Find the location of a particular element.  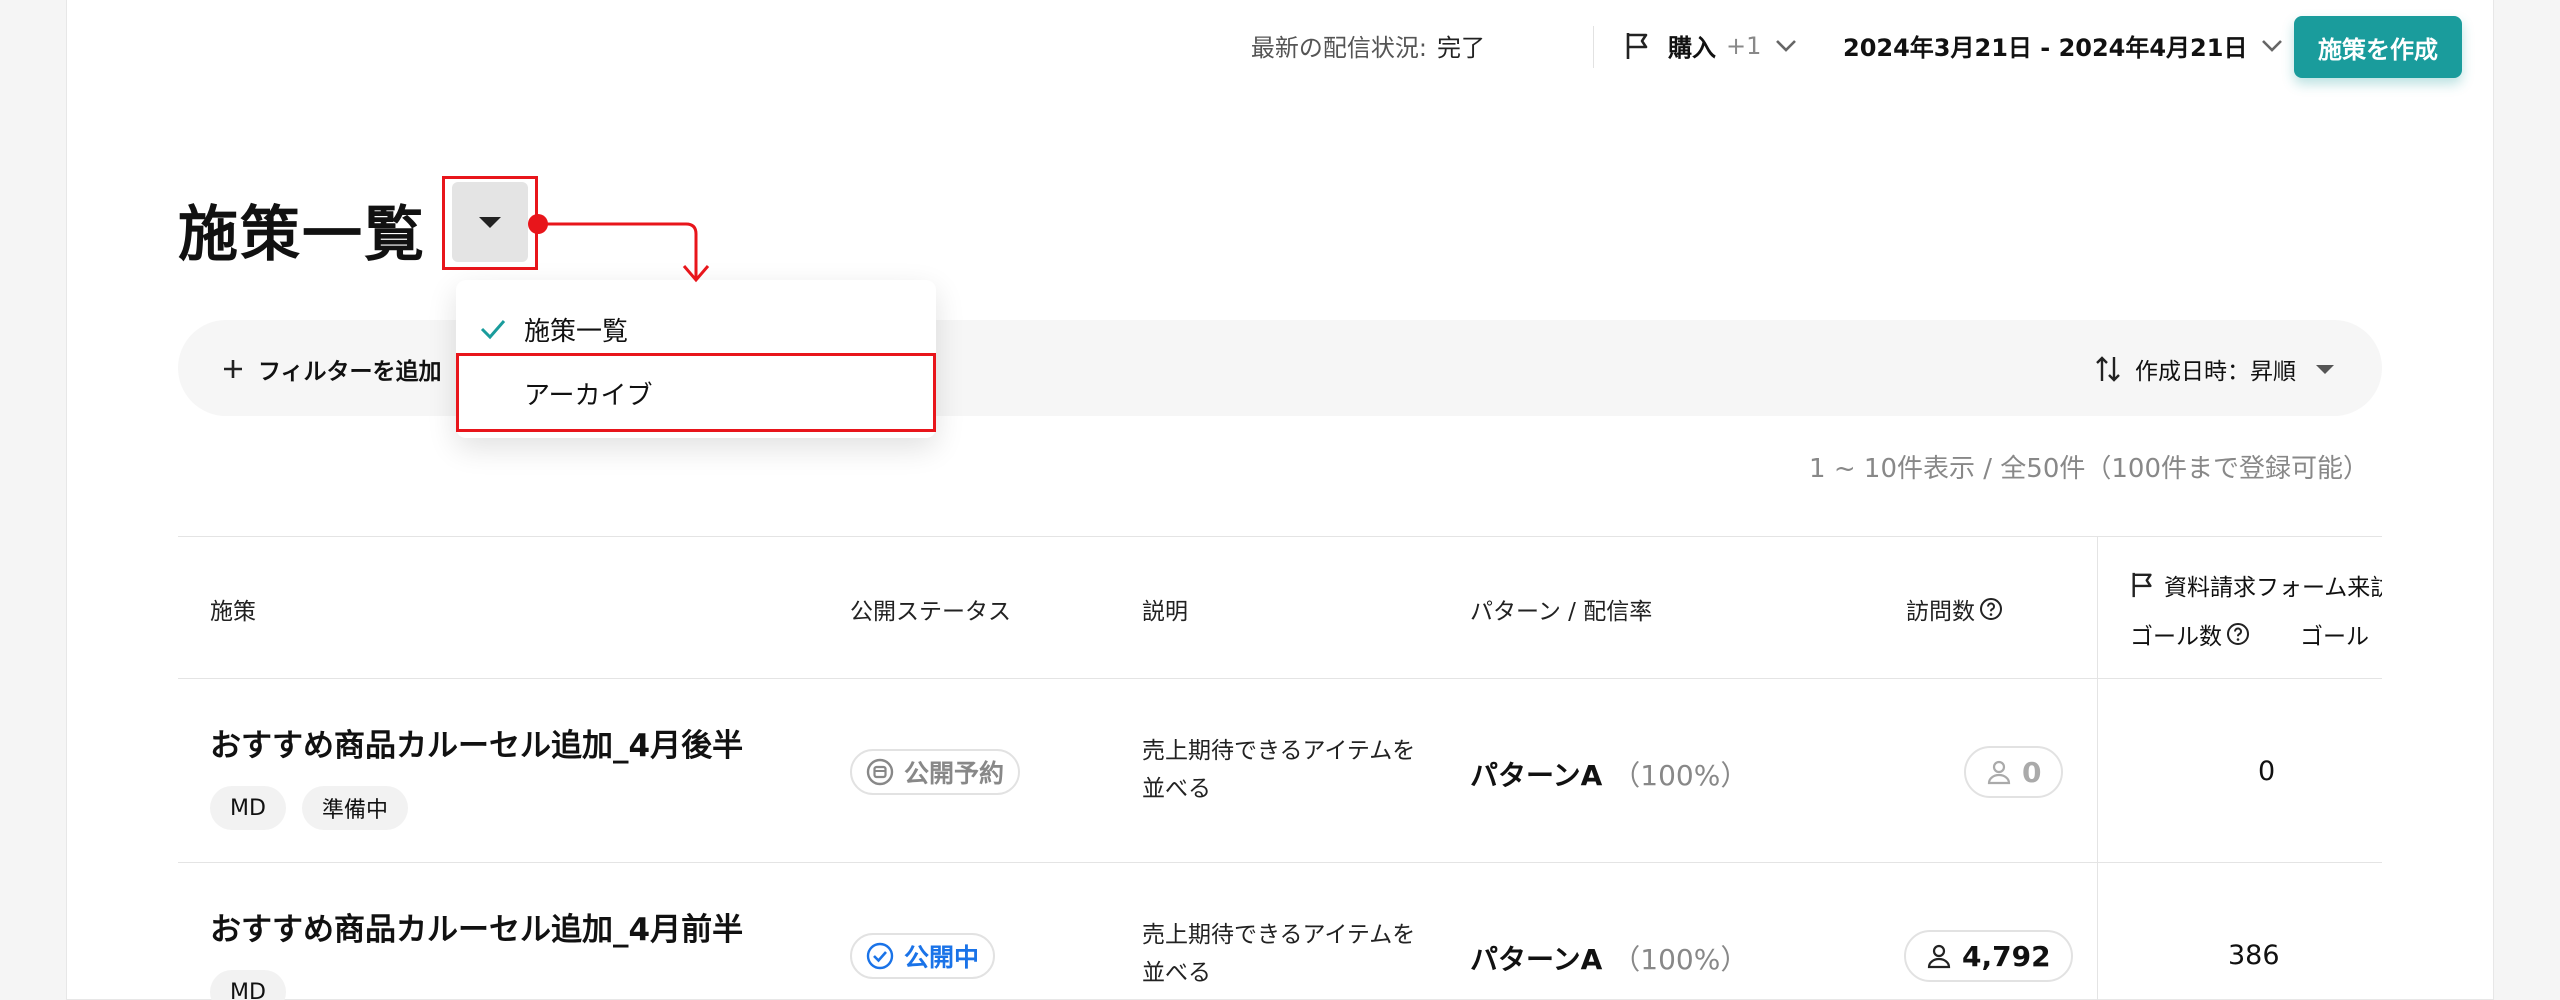

menu-item-label: 施策一覧 is located at coordinates (576, 331).